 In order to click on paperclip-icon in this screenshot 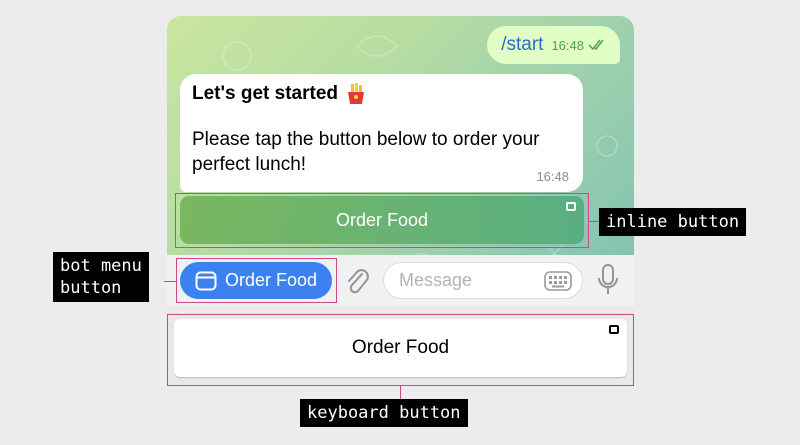, I will do `click(357, 281)`.